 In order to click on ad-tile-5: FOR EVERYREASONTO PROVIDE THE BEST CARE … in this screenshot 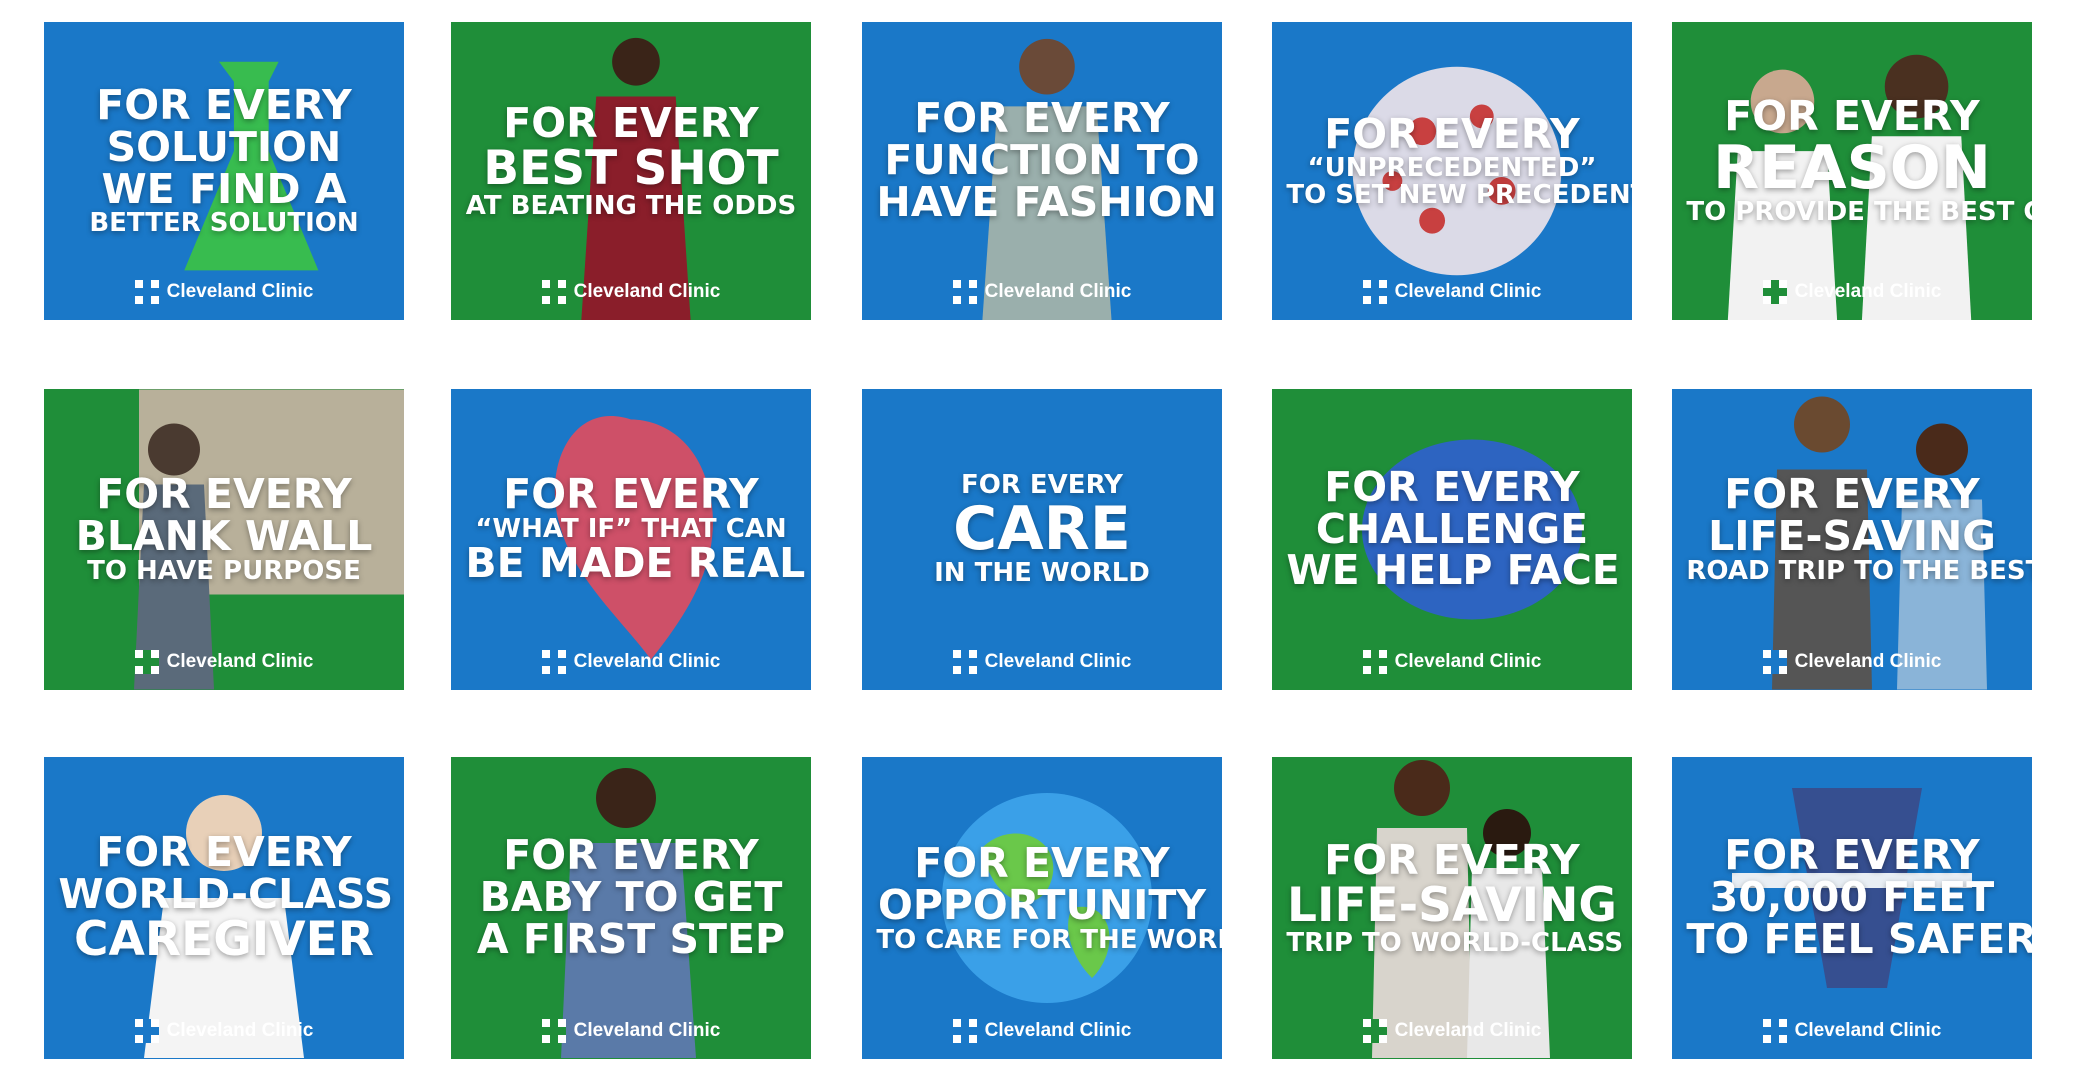, I will do `click(1852, 171)`.